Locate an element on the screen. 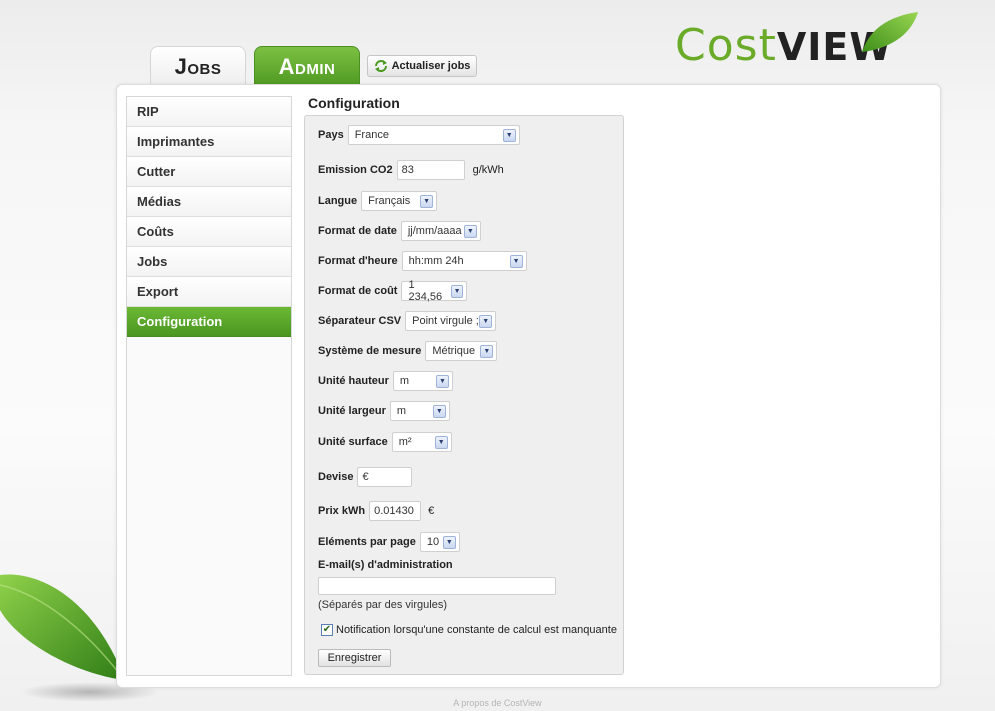 The height and width of the screenshot is (711, 995). tab-admin: Admin is located at coordinates (307, 66).